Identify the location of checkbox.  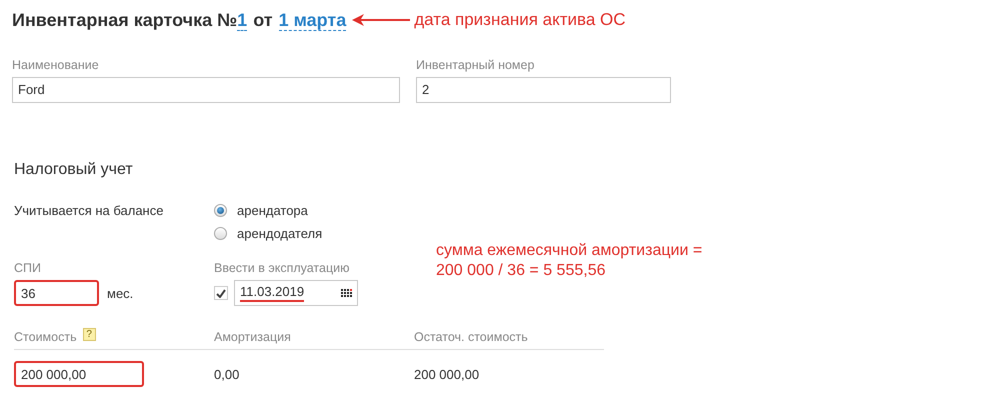
(221, 293).